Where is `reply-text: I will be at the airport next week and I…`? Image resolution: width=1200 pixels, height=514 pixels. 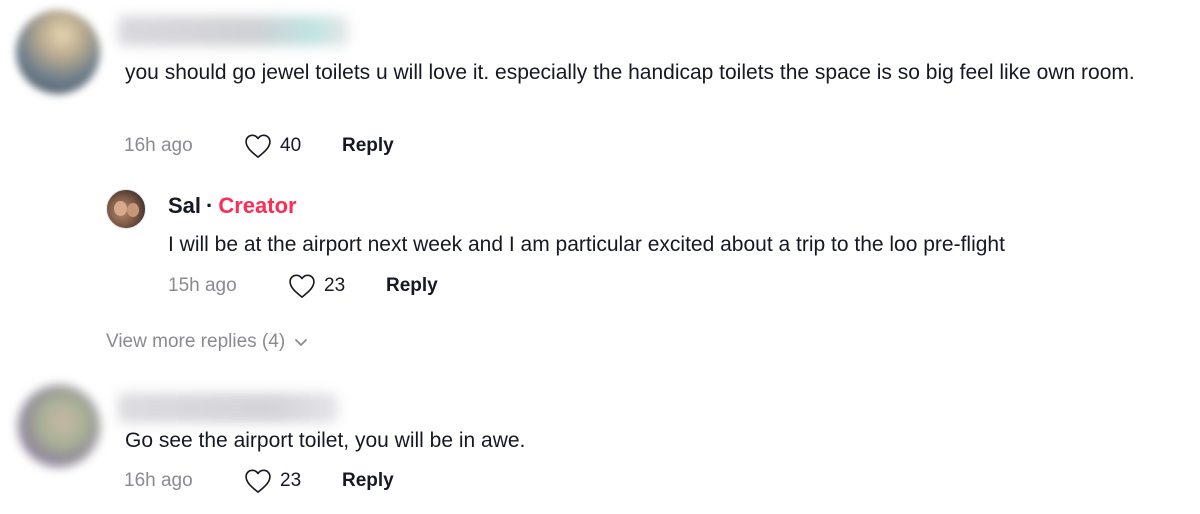 reply-text: I will be at the airport next week and I… is located at coordinates (586, 244).